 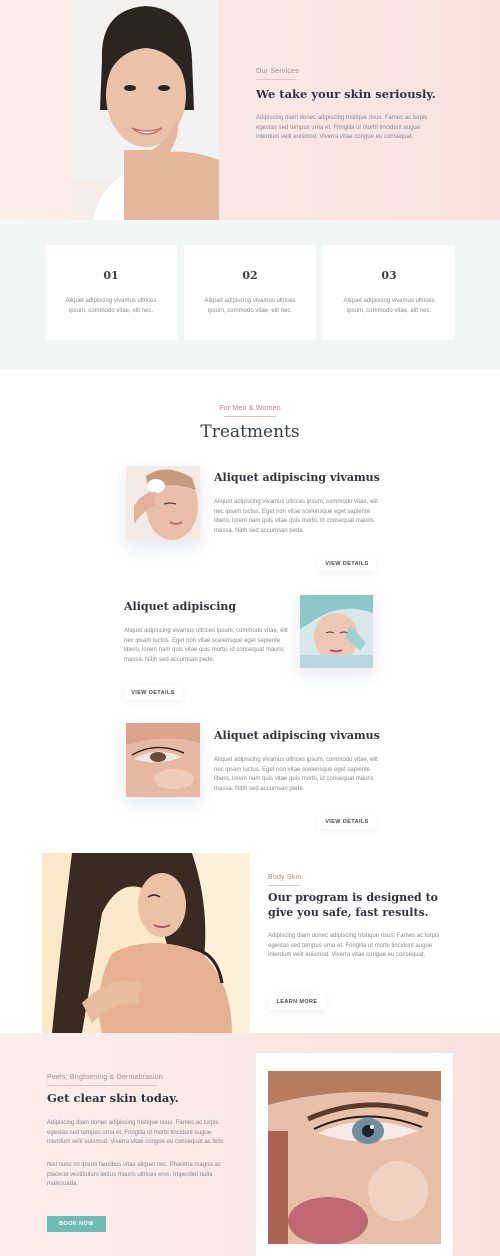 I want to click on clear-skin-photo-frame, so click(x=354, y=1154).